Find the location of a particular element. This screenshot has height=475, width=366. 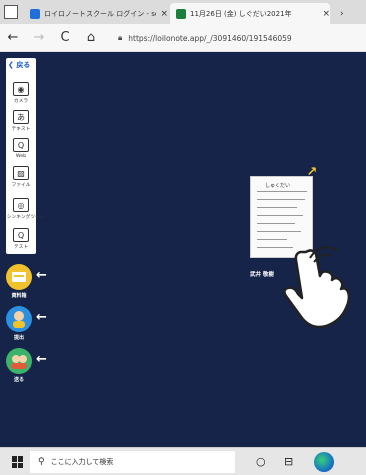

send-label: 送る is located at coordinates (18, 380).